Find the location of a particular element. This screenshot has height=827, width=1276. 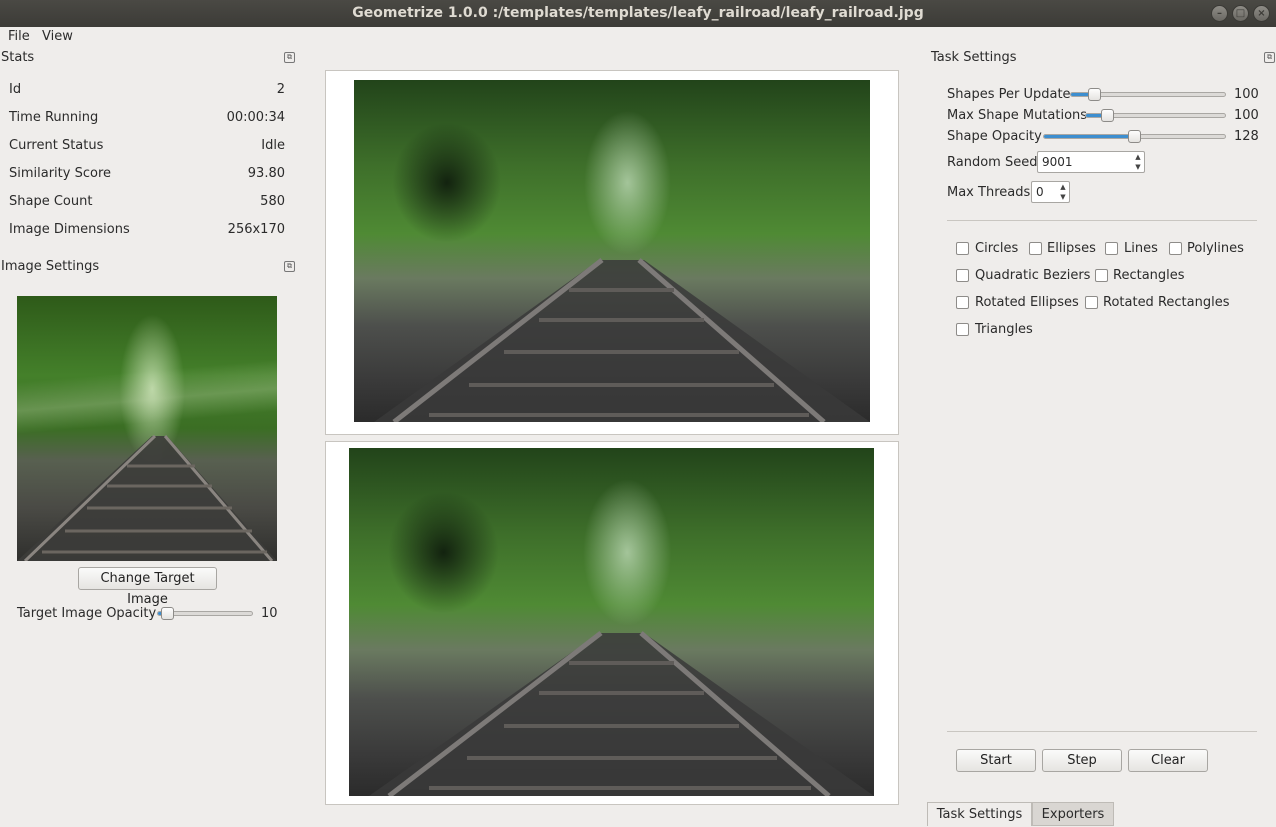

triangles-checkbox is located at coordinates (962, 329).